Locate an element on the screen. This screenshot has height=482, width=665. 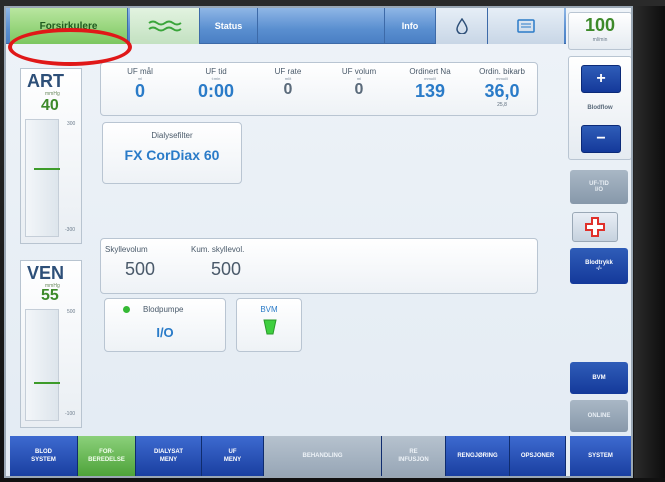
nav-label: RENGJØRING is located at coordinates (477, 456).